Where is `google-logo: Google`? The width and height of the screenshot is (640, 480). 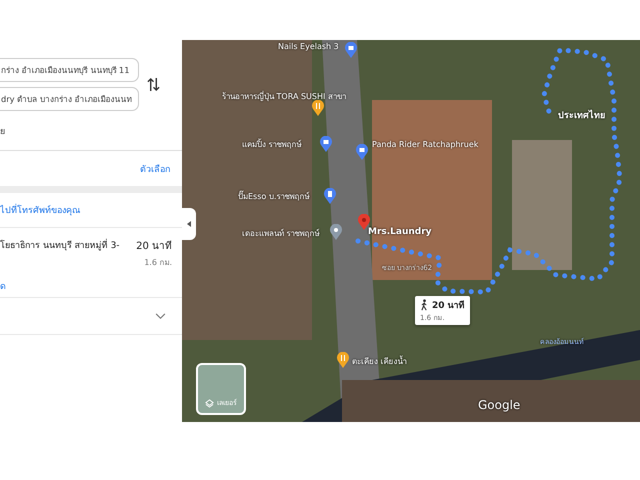 google-logo: Google is located at coordinates (499, 405).